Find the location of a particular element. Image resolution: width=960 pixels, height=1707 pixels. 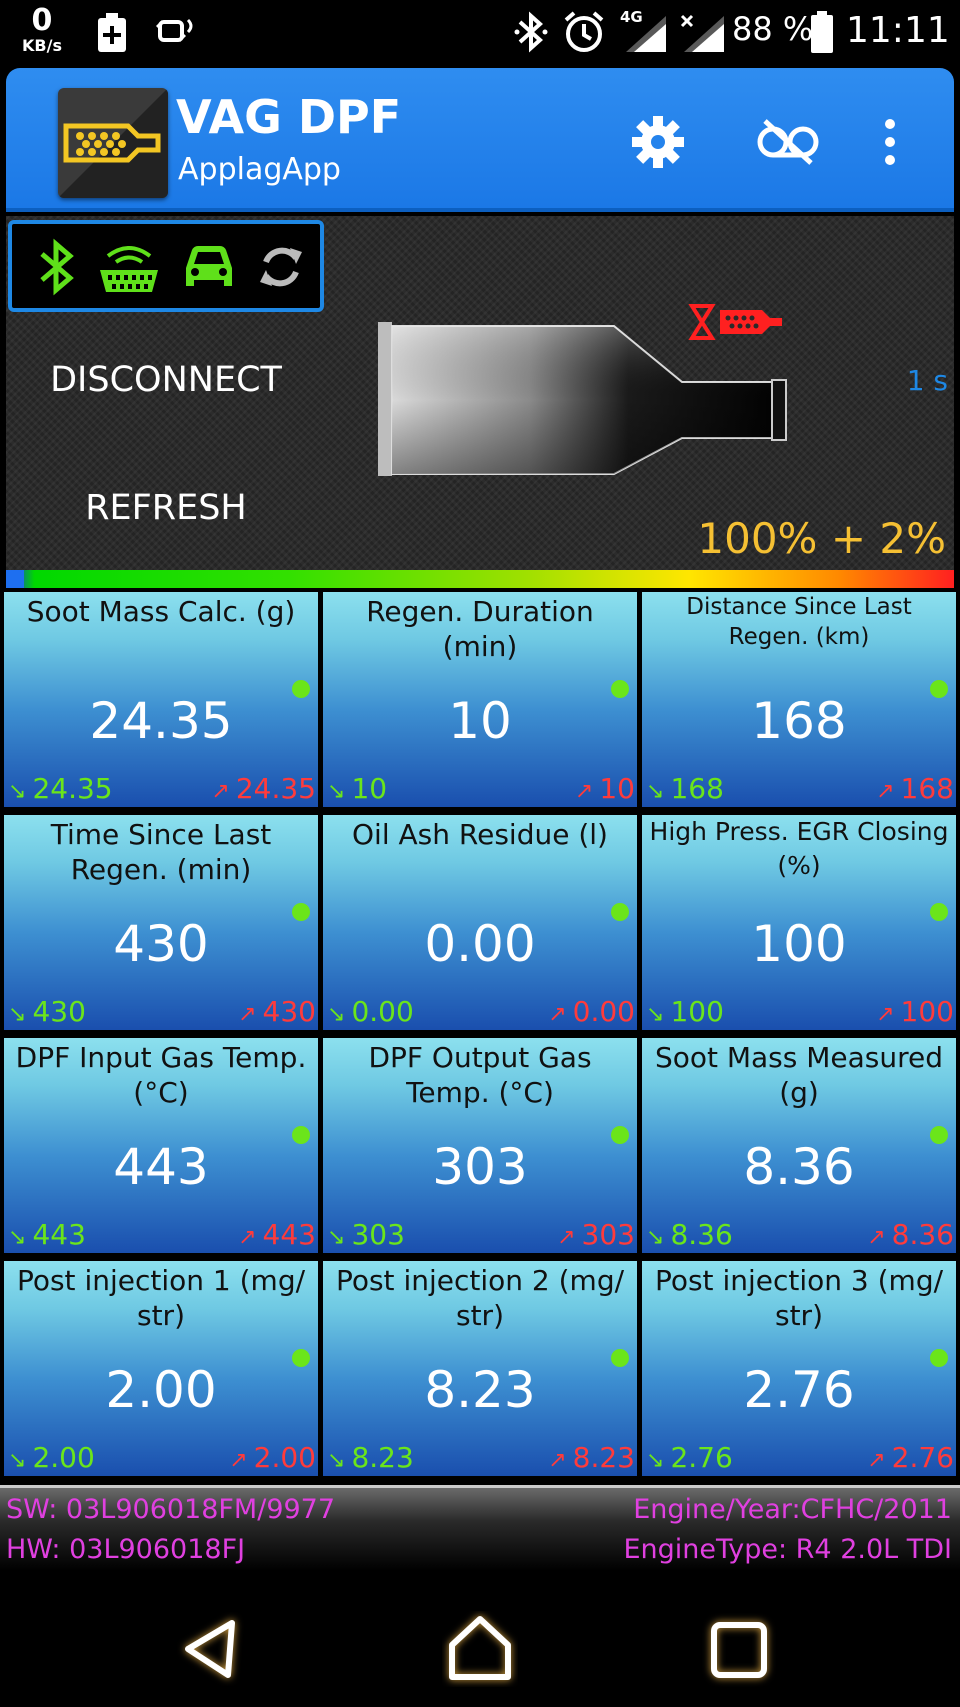

recents-icon is located at coordinates (740, 1649).